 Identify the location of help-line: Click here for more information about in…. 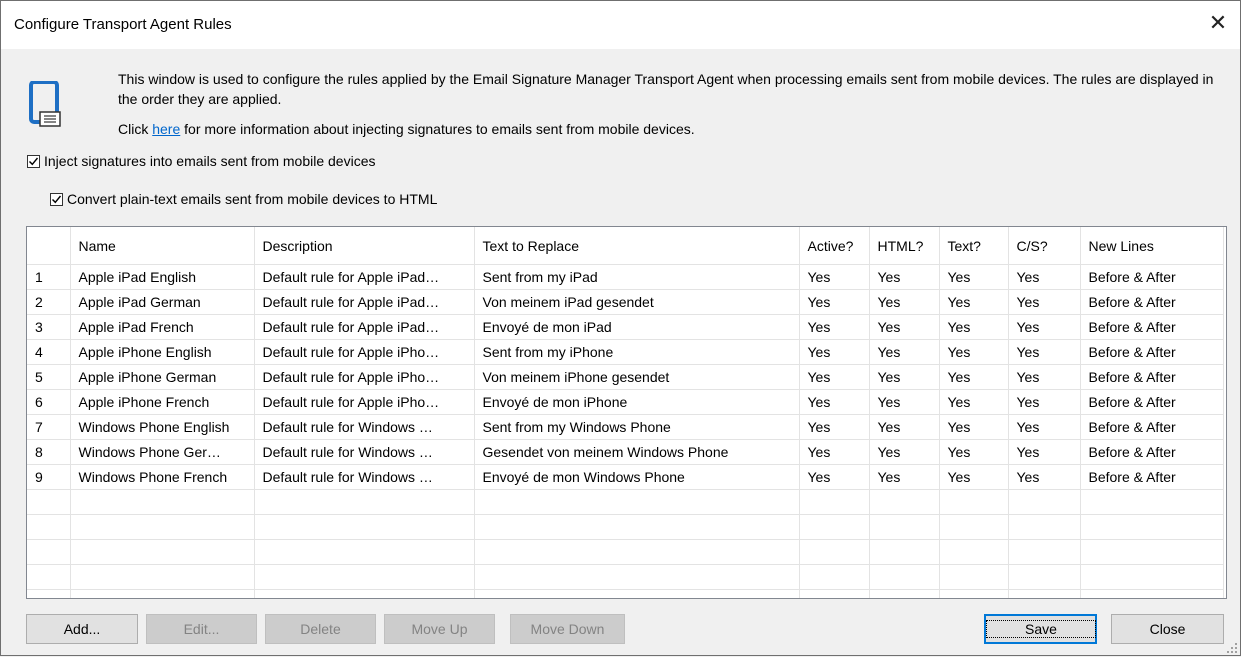
(406, 129).